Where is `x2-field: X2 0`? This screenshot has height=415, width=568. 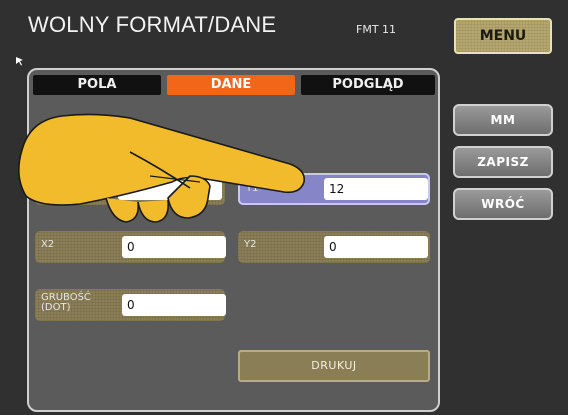 x2-field: X2 0 is located at coordinates (130, 247).